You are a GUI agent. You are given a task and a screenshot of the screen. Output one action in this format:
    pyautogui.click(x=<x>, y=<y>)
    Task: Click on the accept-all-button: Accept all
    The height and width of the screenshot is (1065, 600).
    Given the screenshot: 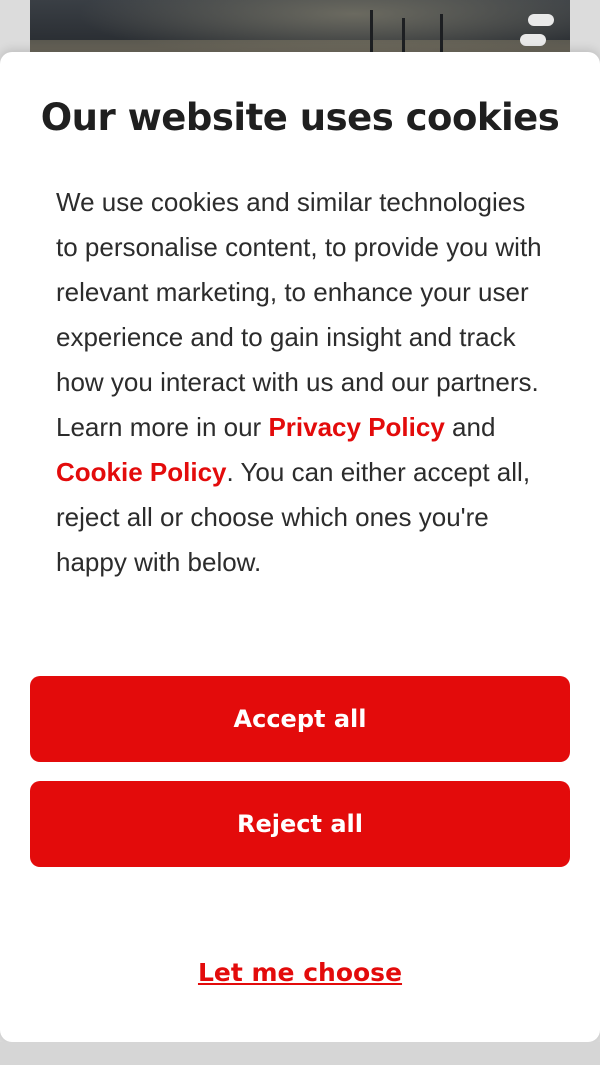 What is the action you would take?
    pyautogui.click(x=300, y=719)
    